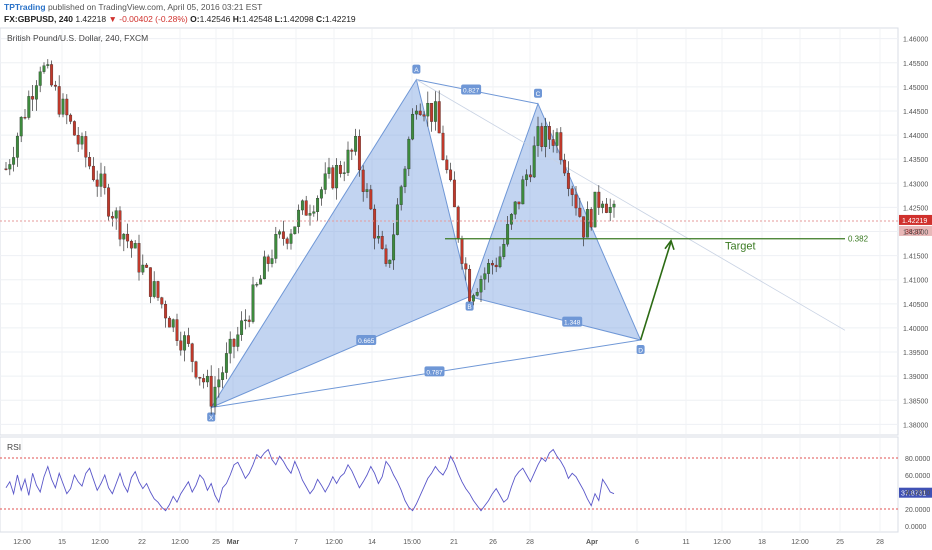 The width and height of the screenshot is (932, 550). What do you see at coordinates (917, 510) in the screenshot?
I see `rsi-tick-label: 20.0000` at bounding box center [917, 510].